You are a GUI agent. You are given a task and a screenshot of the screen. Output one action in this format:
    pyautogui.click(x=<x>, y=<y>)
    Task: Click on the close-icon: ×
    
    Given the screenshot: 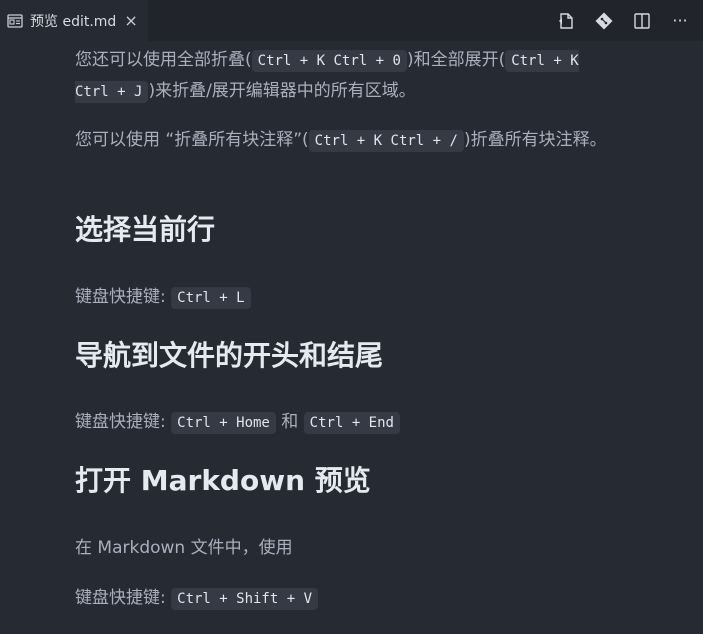 What is the action you would take?
    pyautogui.click(x=130, y=20)
    